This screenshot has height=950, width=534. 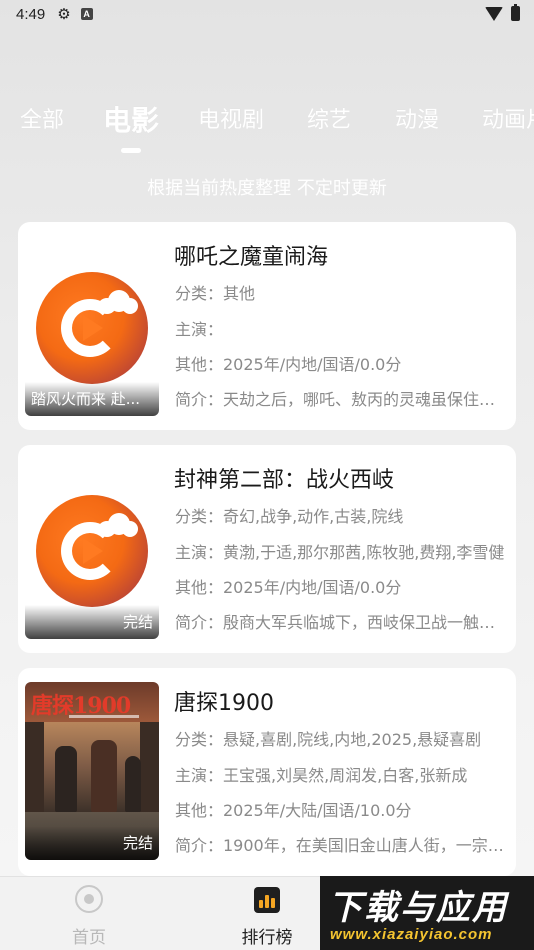 I want to click on poster: 完结, so click(x=92, y=561).